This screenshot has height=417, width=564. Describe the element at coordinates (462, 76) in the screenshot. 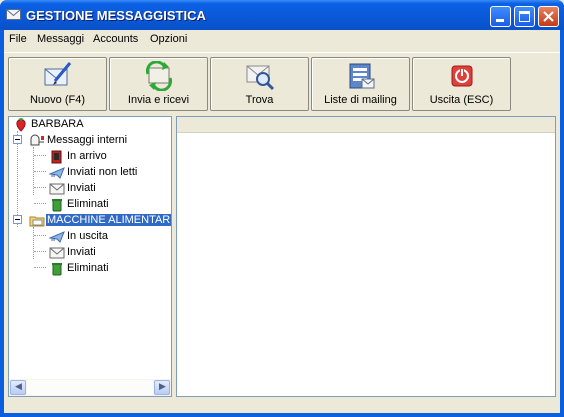

I see `exit-icon` at that location.